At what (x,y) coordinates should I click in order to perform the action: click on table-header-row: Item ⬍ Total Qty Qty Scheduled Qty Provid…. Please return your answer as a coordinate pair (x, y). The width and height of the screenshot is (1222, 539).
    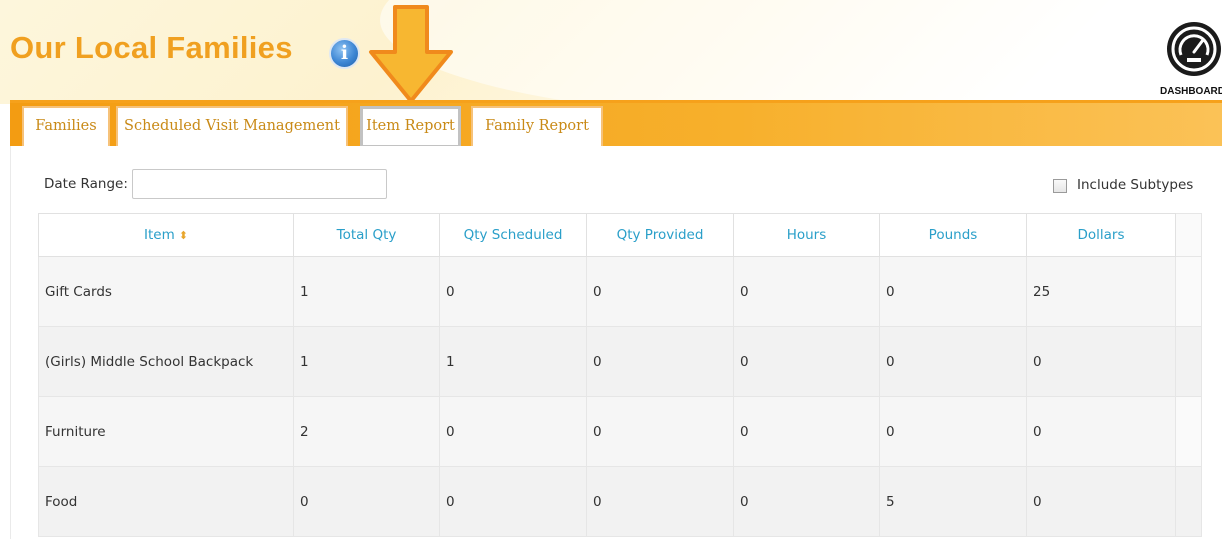
    Looking at the image, I should click on (620, 235).